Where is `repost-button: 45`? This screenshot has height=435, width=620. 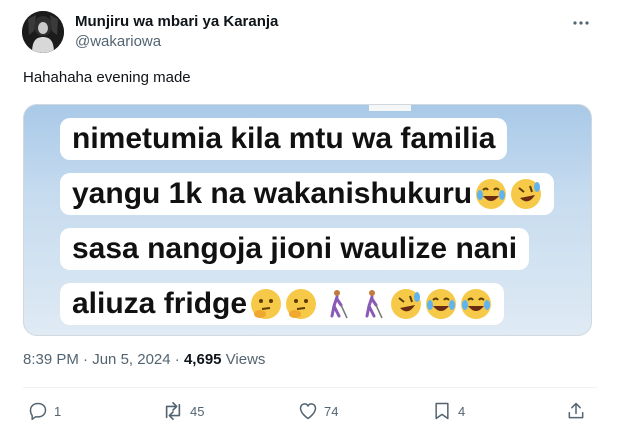
repost-button: 45 is located at coordinates (183, 411).